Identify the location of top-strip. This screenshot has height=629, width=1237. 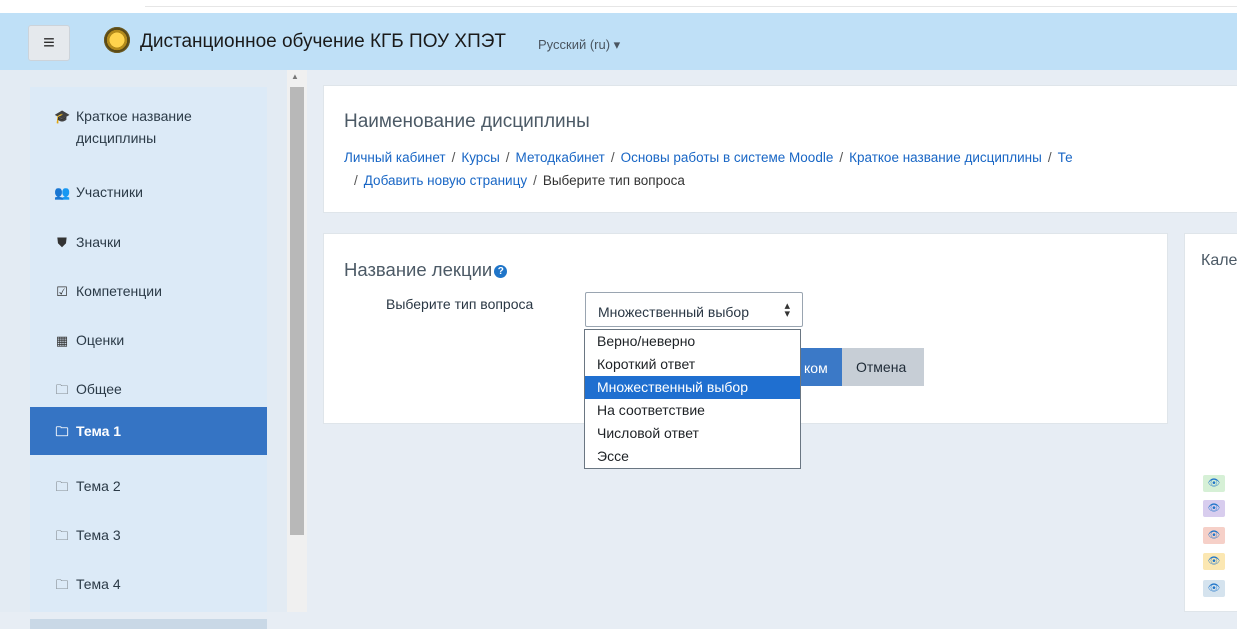
(618, 6).